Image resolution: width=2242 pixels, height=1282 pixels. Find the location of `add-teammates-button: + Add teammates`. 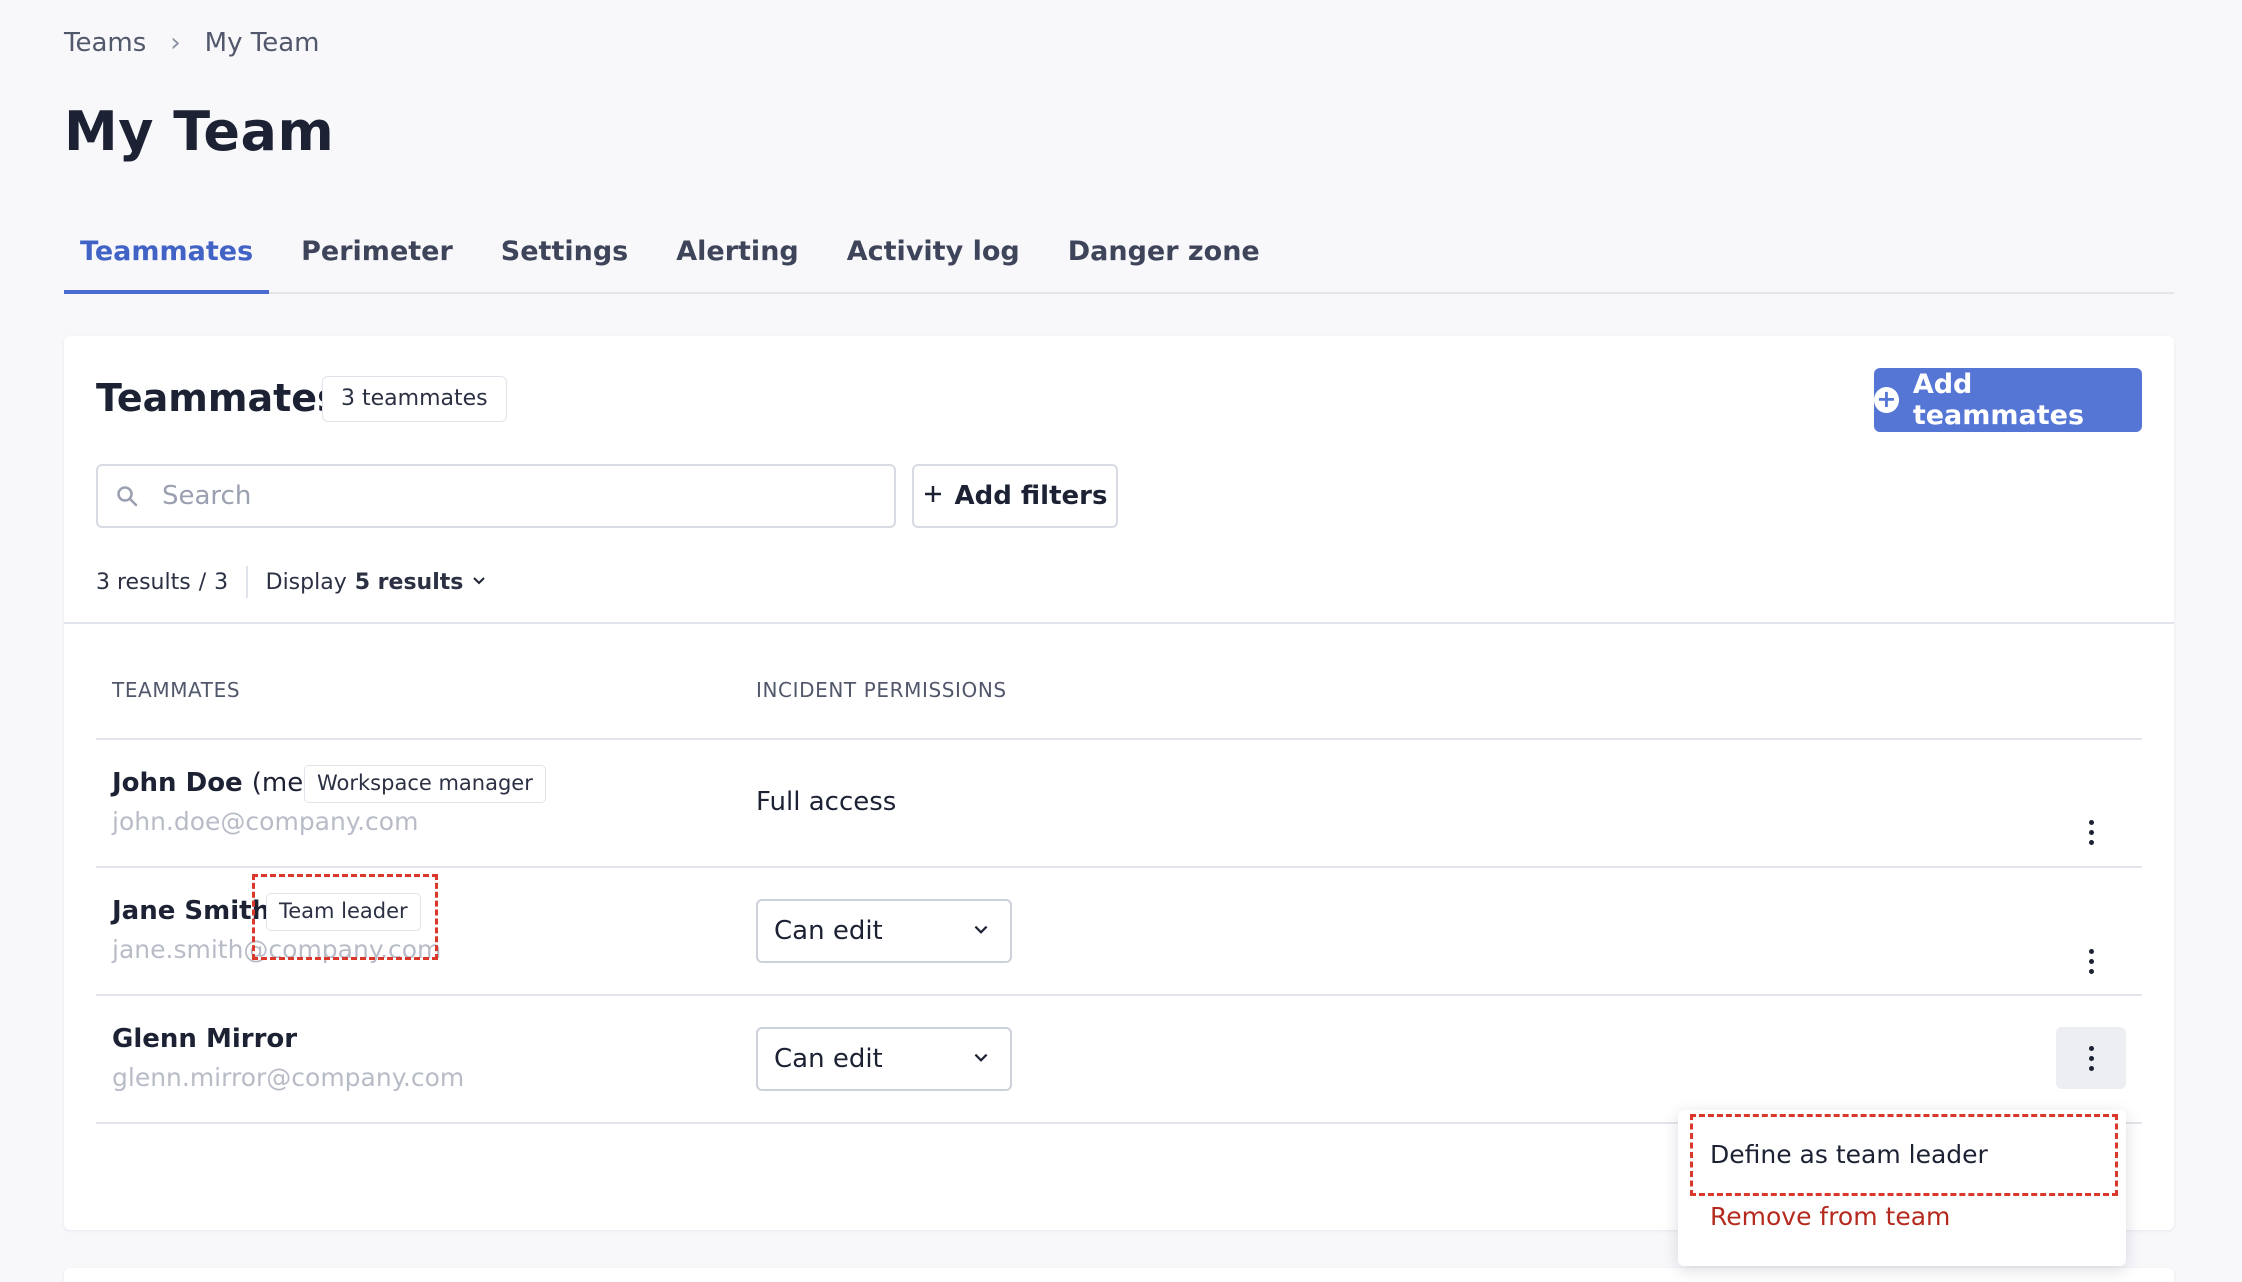

add-teammates-button: + Add teammates is located at coordinates (2008, 400).